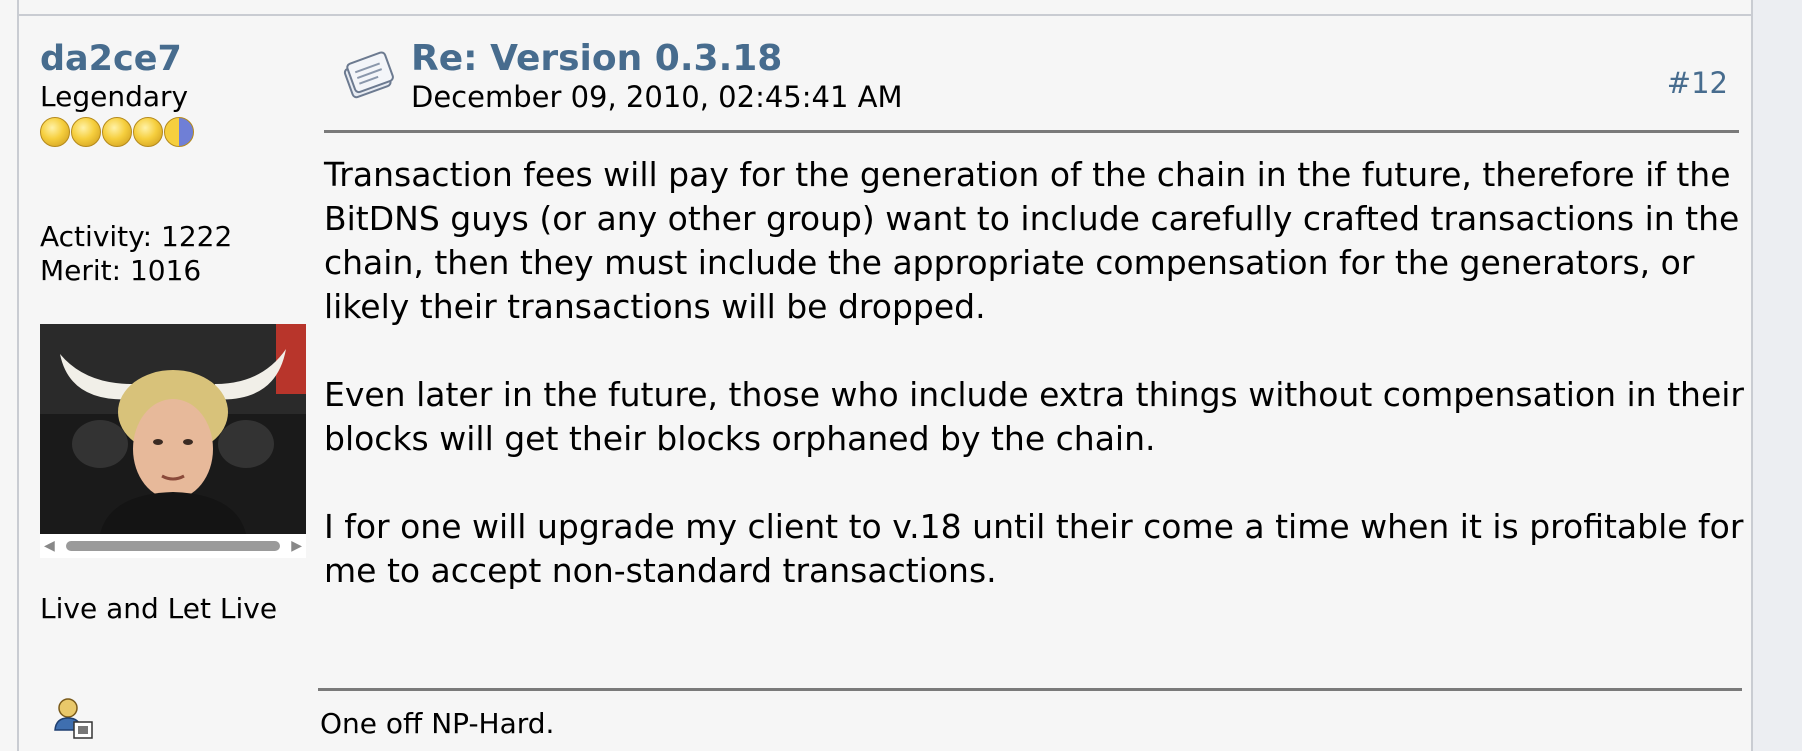 This screenshot has height=751, width=1802. Describe the element at coordinates (1030, 689) in the screenshot. I see `signature-divider` at that location.